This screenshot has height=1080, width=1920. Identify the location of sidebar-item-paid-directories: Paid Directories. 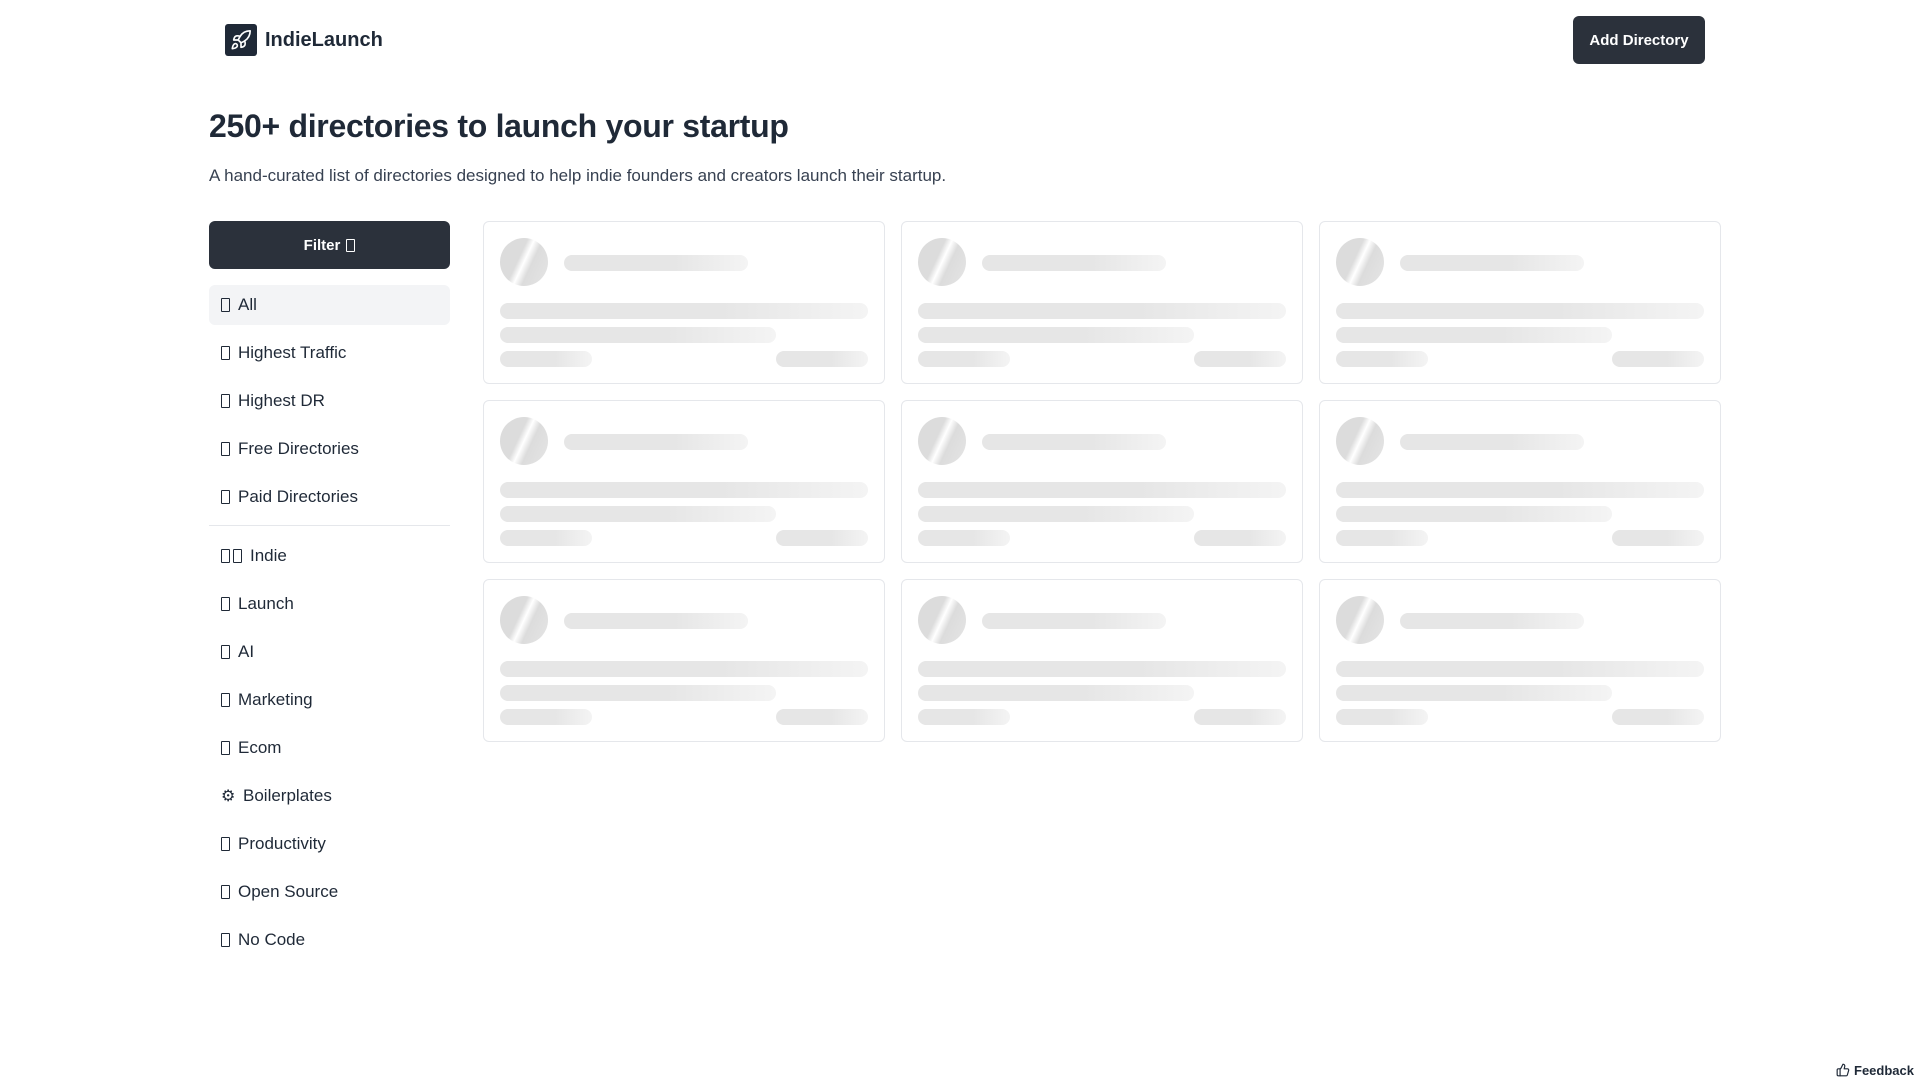
(329, 497).